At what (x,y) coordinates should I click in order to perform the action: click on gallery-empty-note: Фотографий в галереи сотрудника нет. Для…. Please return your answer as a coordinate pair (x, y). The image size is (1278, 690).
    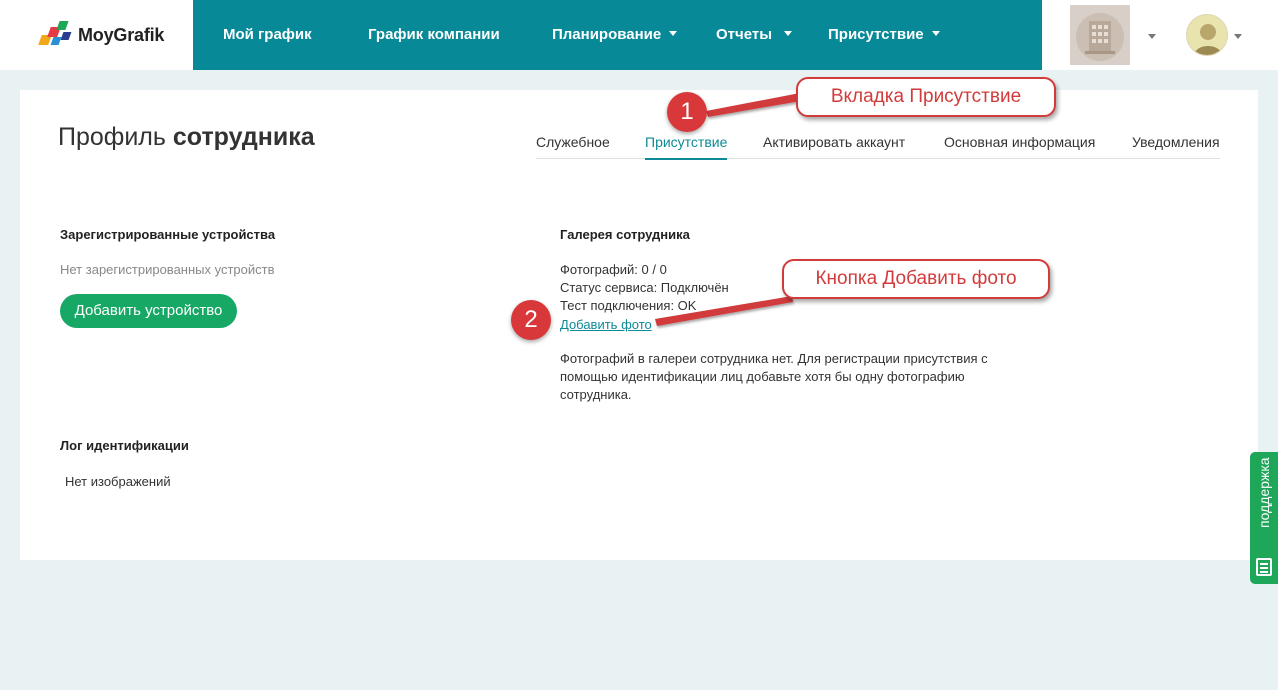
    Looking at the image, I should click on (774, 376).